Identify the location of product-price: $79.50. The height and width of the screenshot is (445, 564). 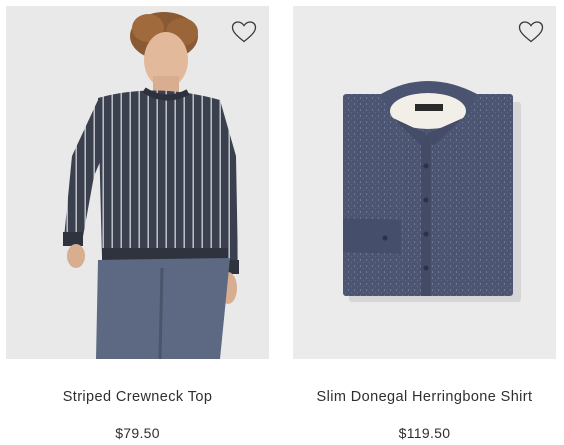
(137, 433).